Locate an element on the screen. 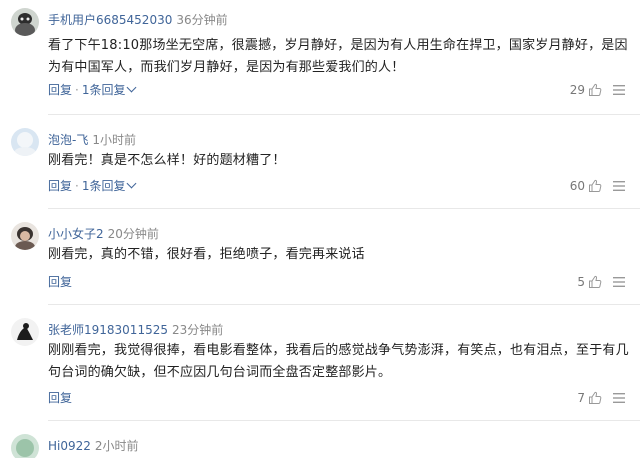  comment-right-actions: 29 is located at coordinates (598, 90).